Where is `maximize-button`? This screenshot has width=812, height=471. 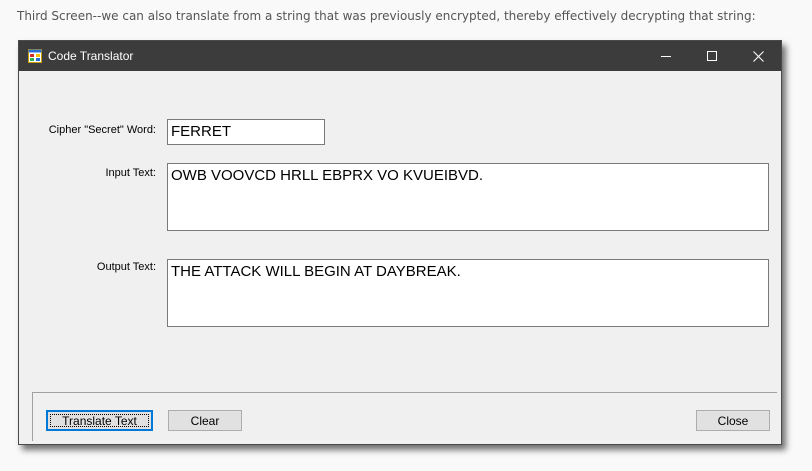 maximize-button is located at coordinates (712, 56).